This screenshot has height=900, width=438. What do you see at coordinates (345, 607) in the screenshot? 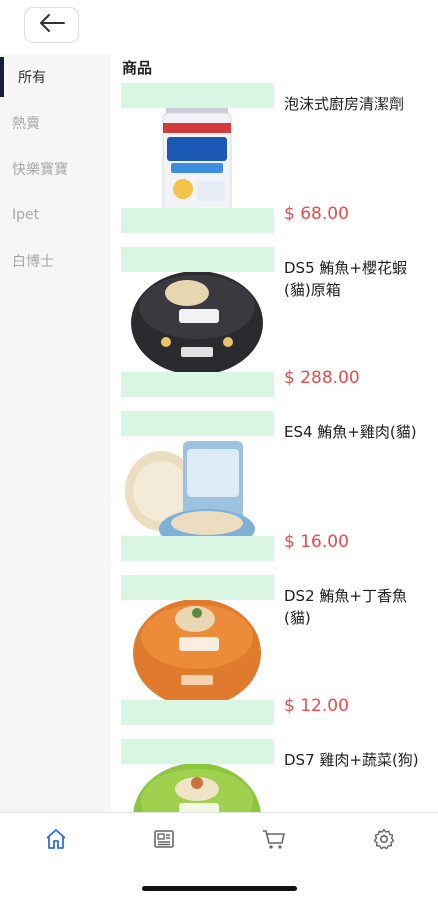
I see `product-name: DS2 鮪魚+丁香魚(貓)` at bounding box center [345, 607].